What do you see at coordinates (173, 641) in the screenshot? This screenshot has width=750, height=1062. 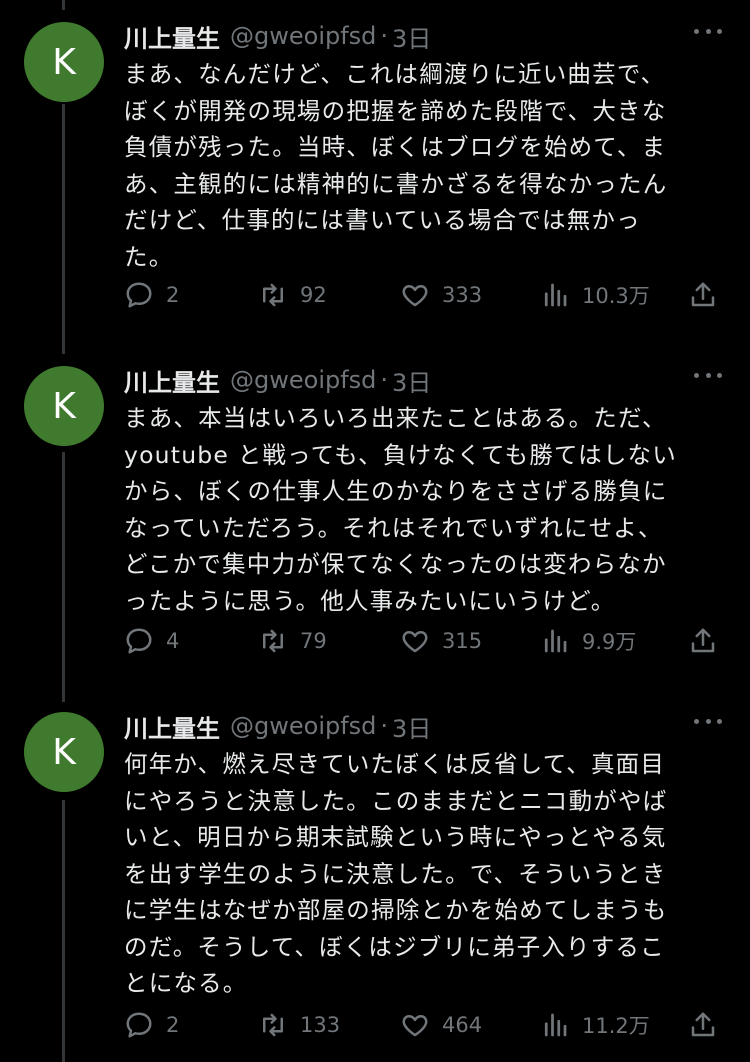 I see `reply-count: 4` at bounding box center [173, 641].